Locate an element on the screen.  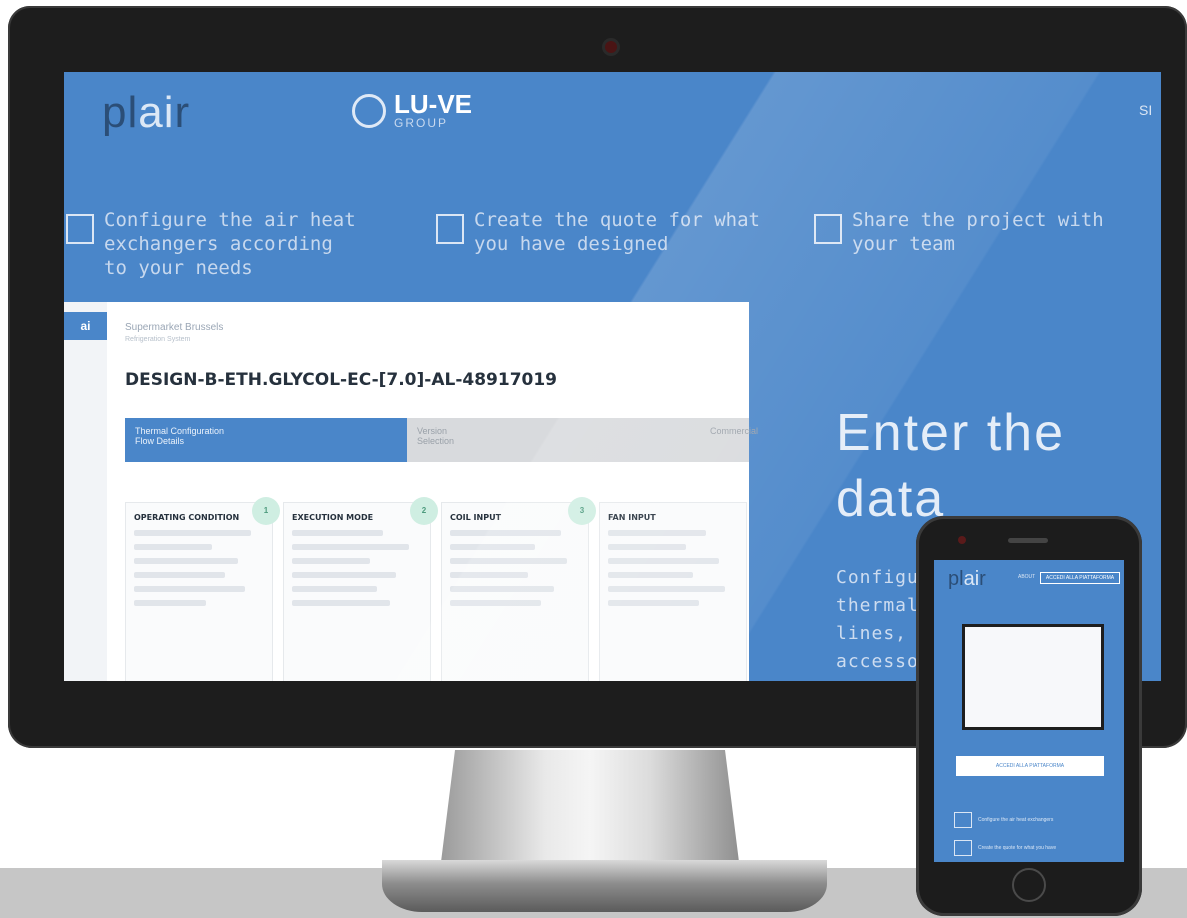
phone-nav-link: ABOUT is located at coordinates (1026, 577).